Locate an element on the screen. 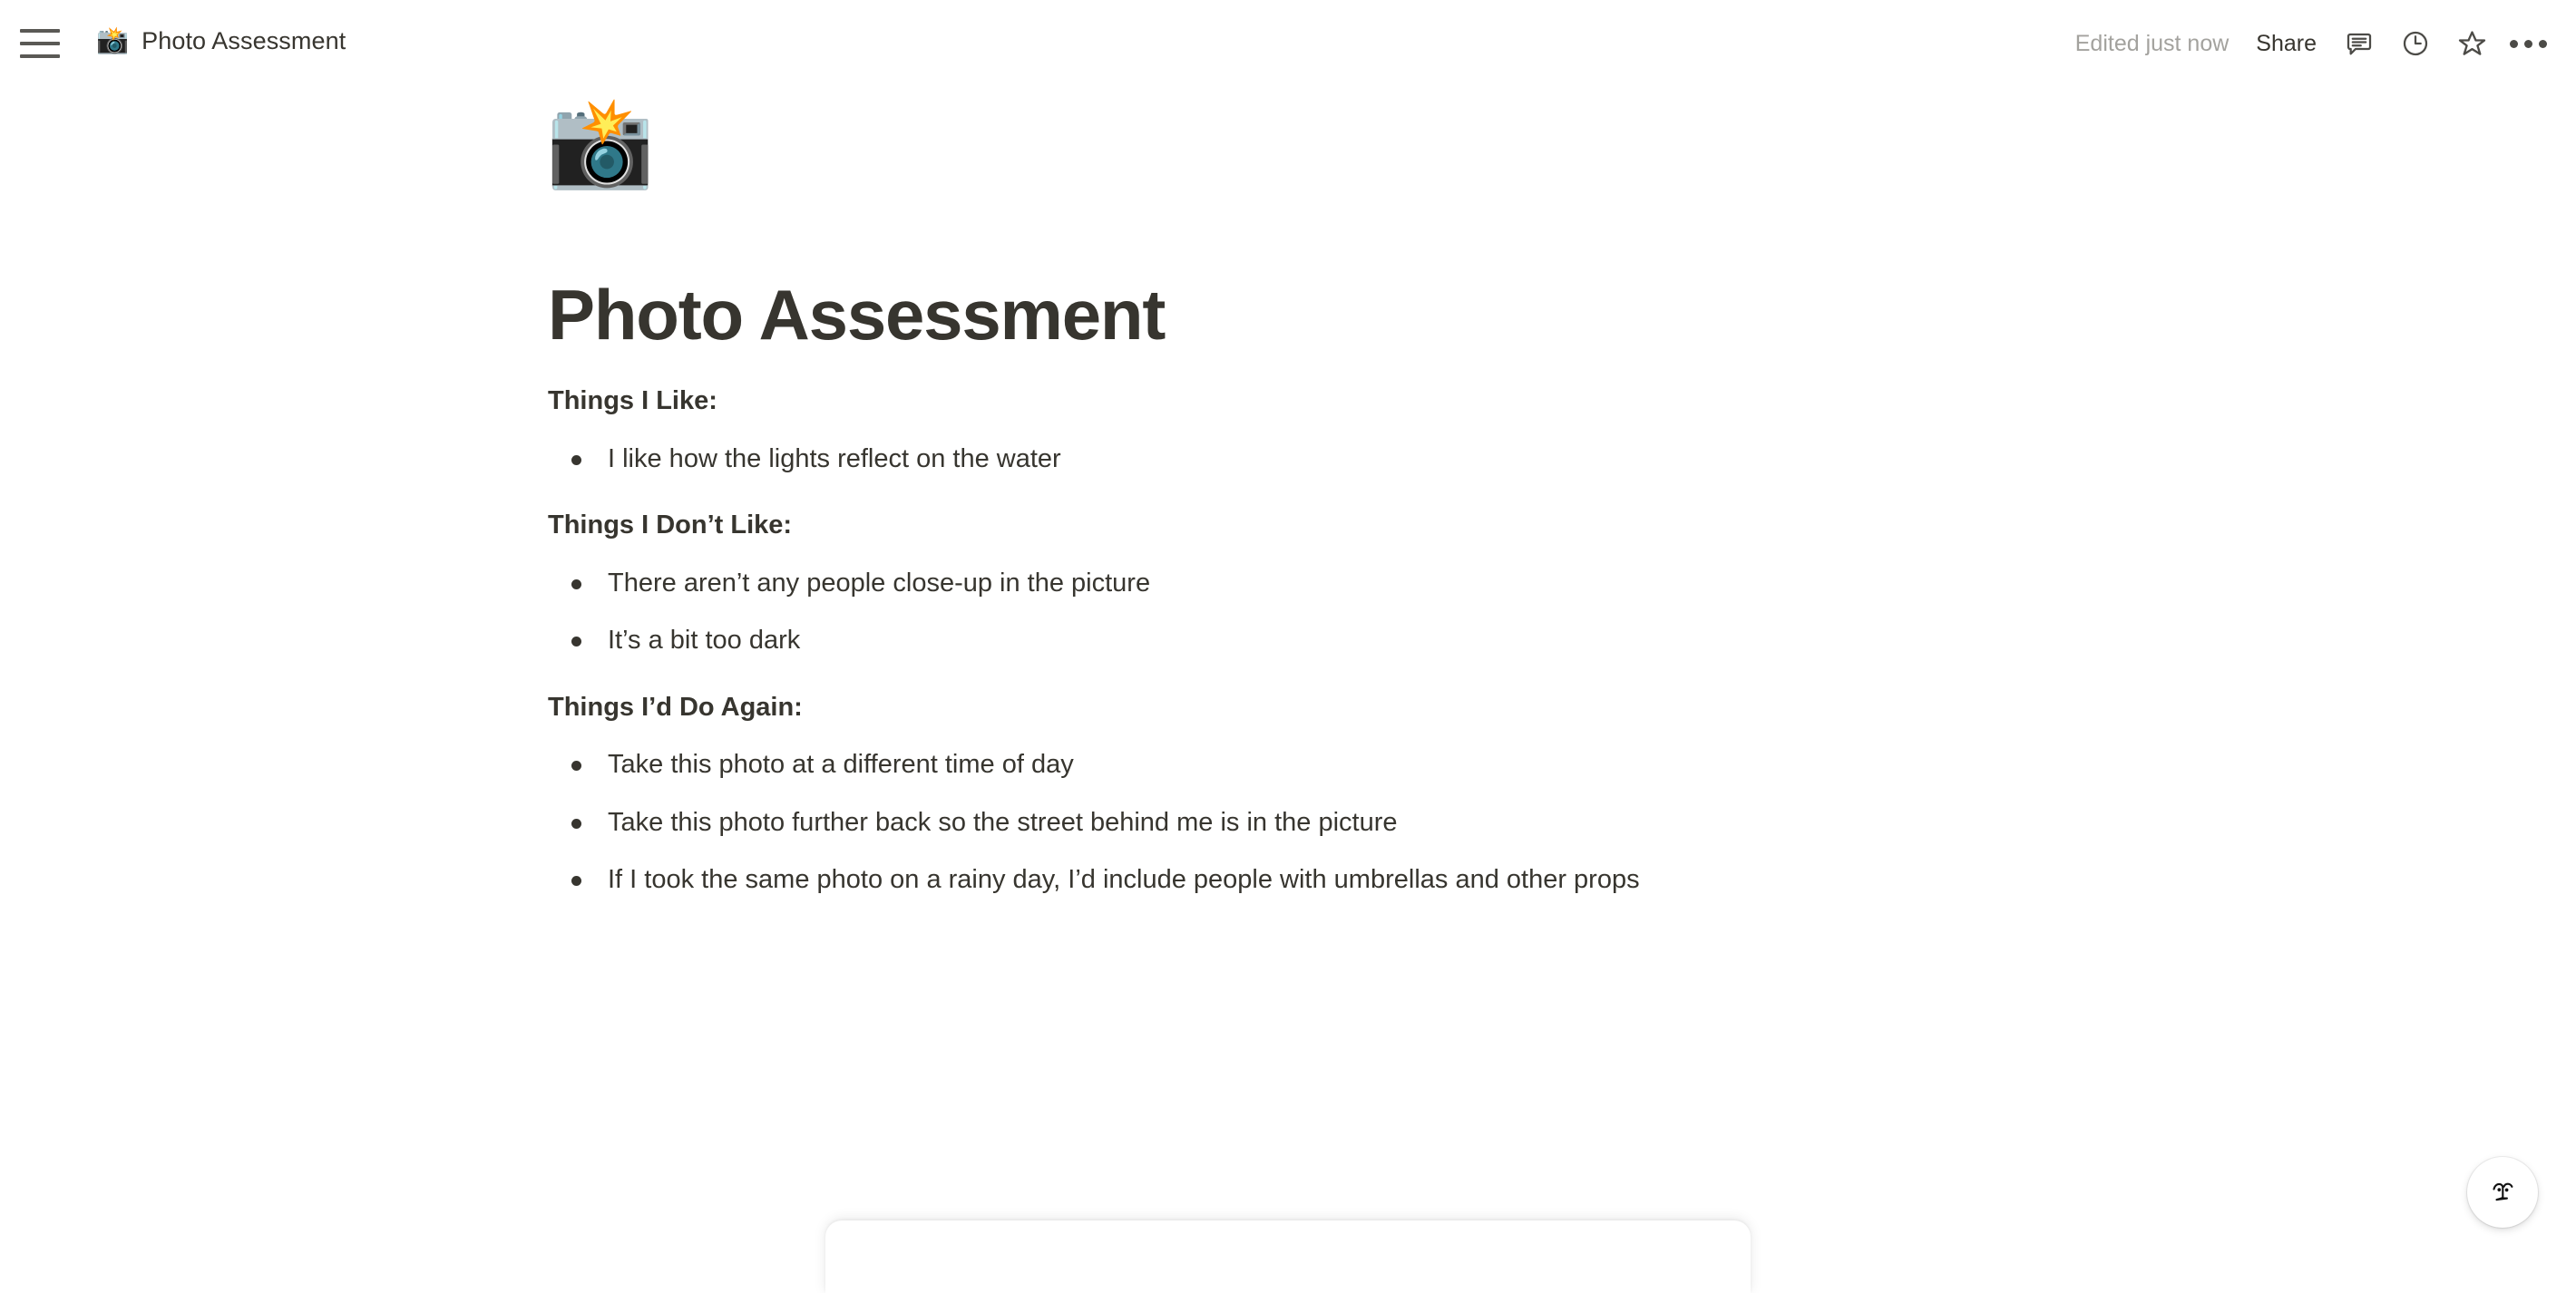 This screenshot has height=1293, width=2576. ai-face-icon is located at coordinates (2503, 1191).